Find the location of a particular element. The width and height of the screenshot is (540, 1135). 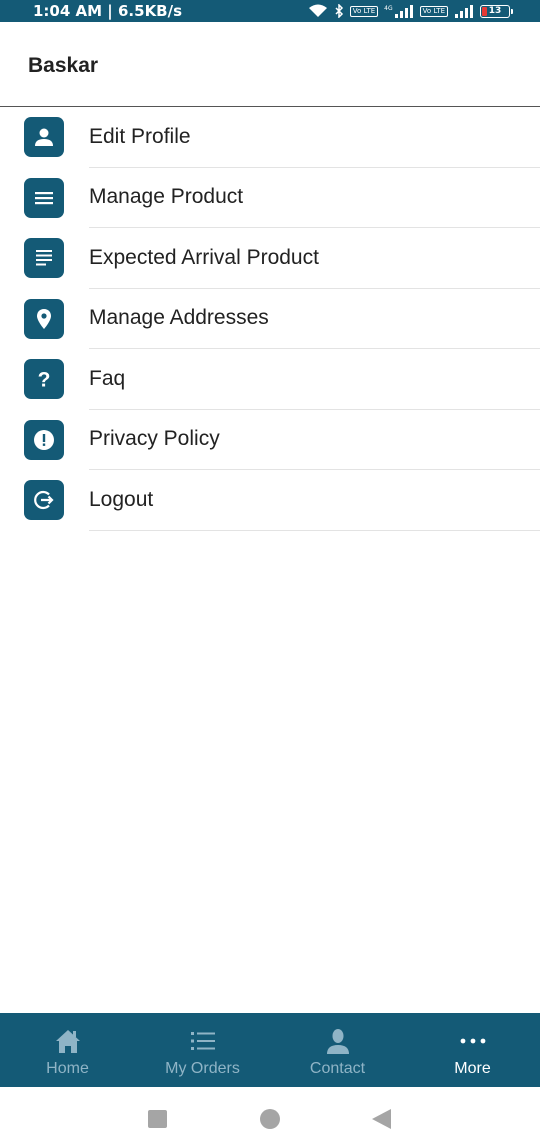

location-pin-icon is located at coordinates (44, 318).